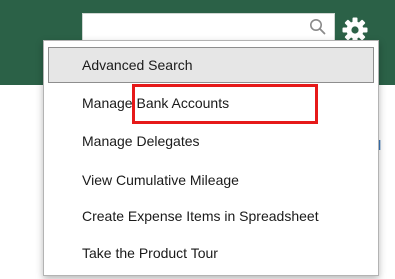 Image resolution: width=395 pixels, height=279 pixels. I want to click on menu-item-advanced-search: Advanced Search, so click(211, 65).